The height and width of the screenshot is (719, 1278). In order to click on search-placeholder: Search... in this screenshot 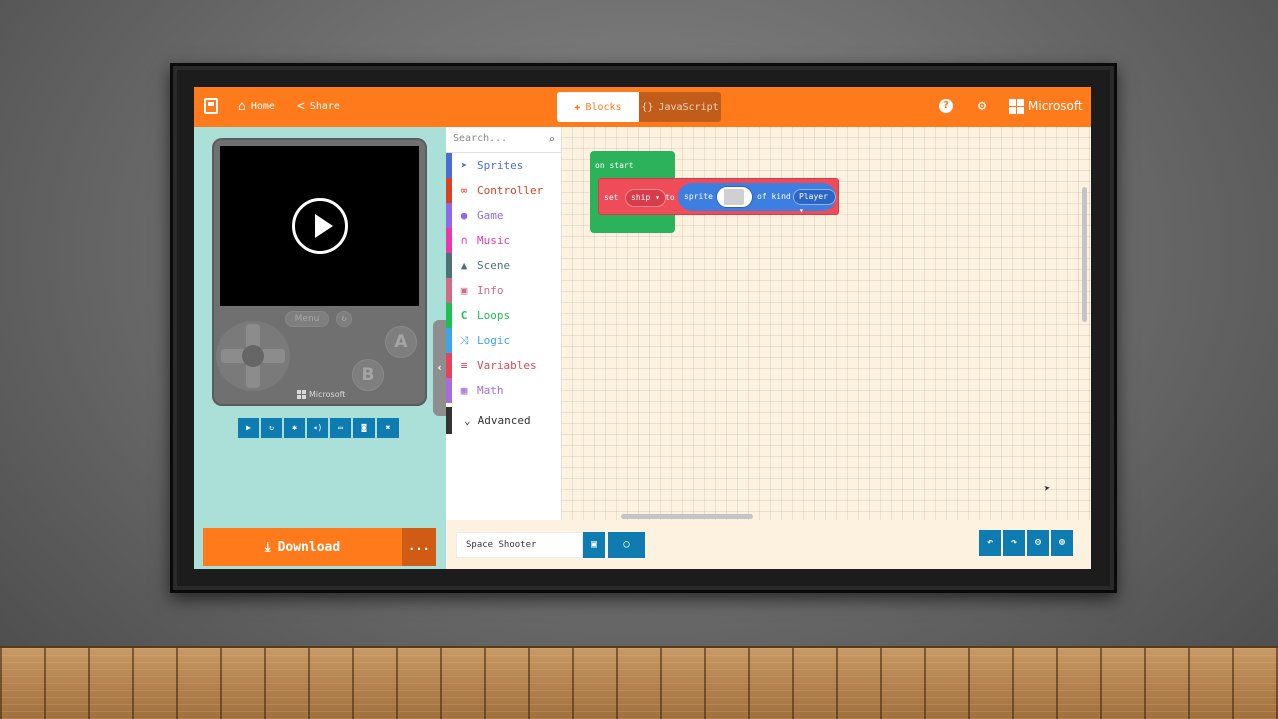, I will do `click(480, 138)`.